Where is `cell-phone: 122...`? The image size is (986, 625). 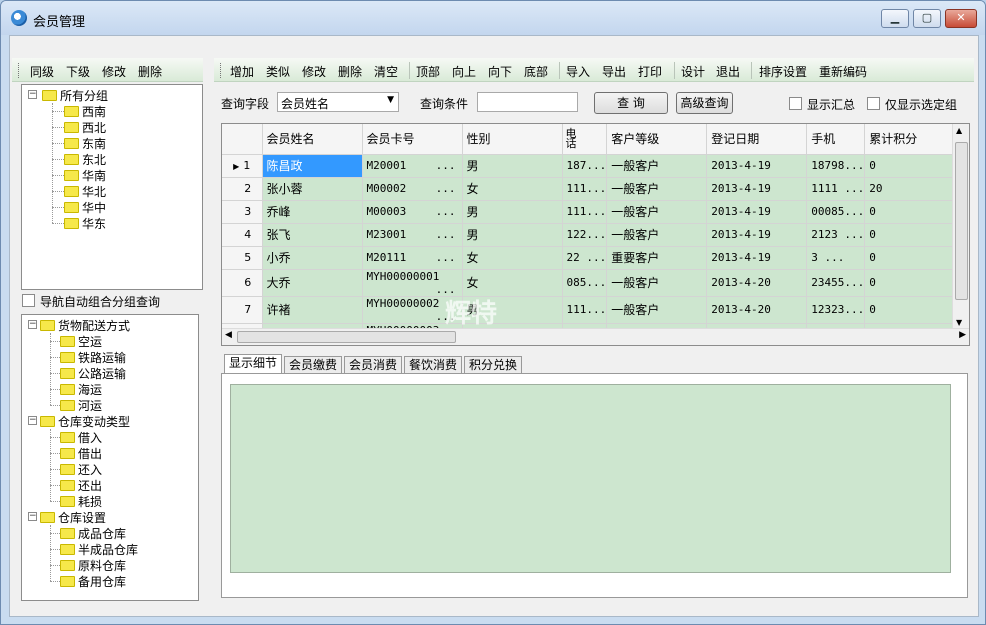
cell-phone: 122... is located at coordinates (585, 235).